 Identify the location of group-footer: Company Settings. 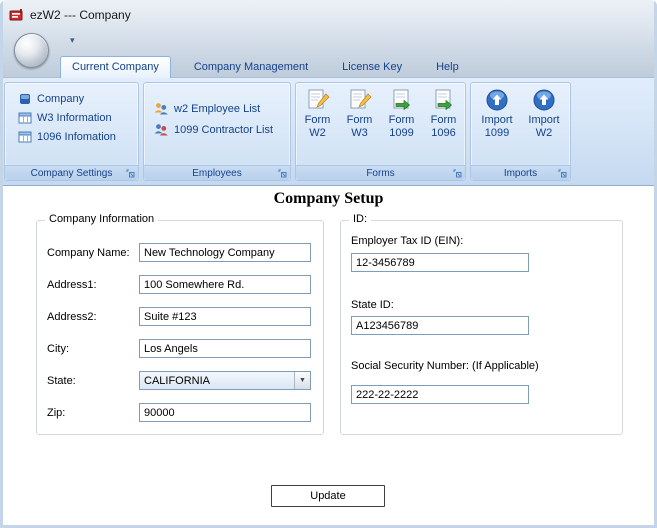
(71, 172).